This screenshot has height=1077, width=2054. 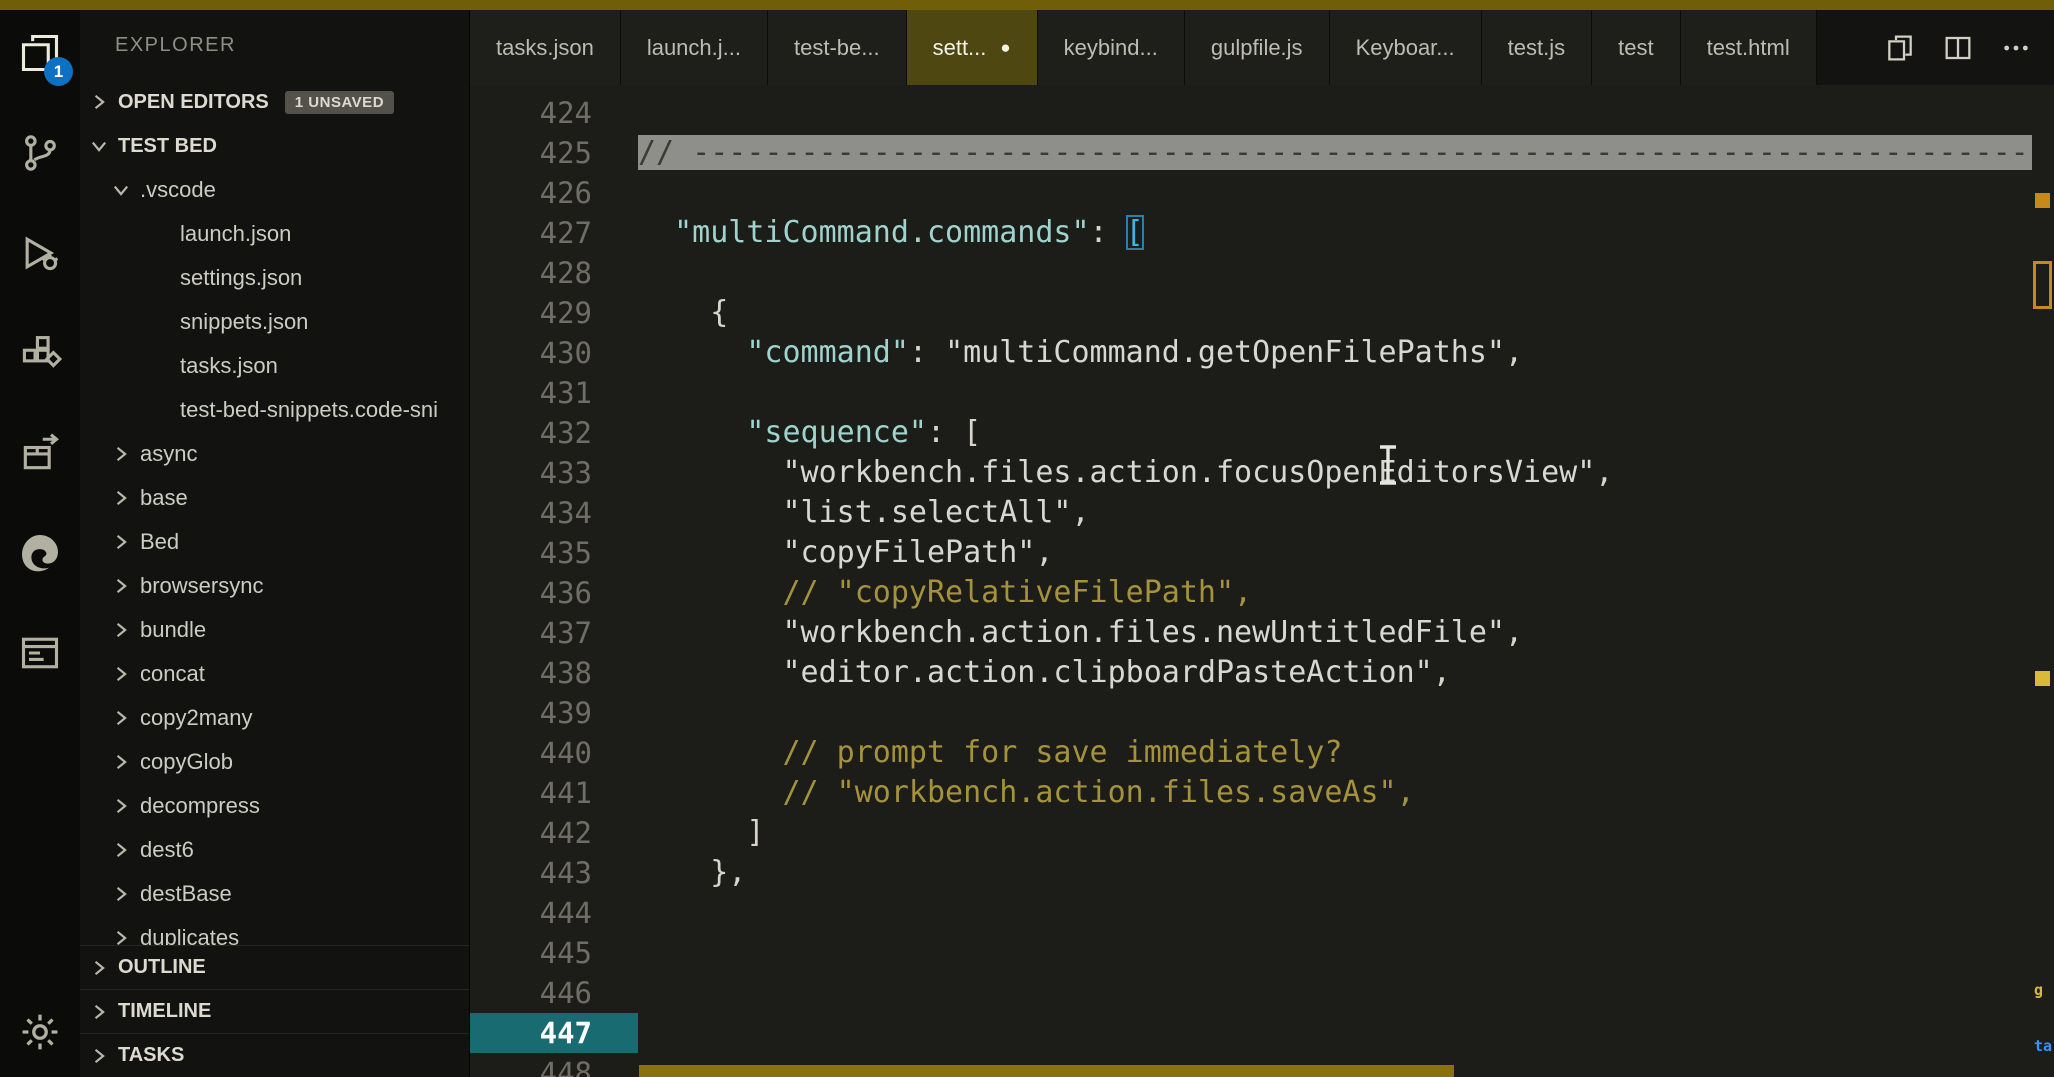 I want to click on code-line: 428, so click(x=1262, y=273).